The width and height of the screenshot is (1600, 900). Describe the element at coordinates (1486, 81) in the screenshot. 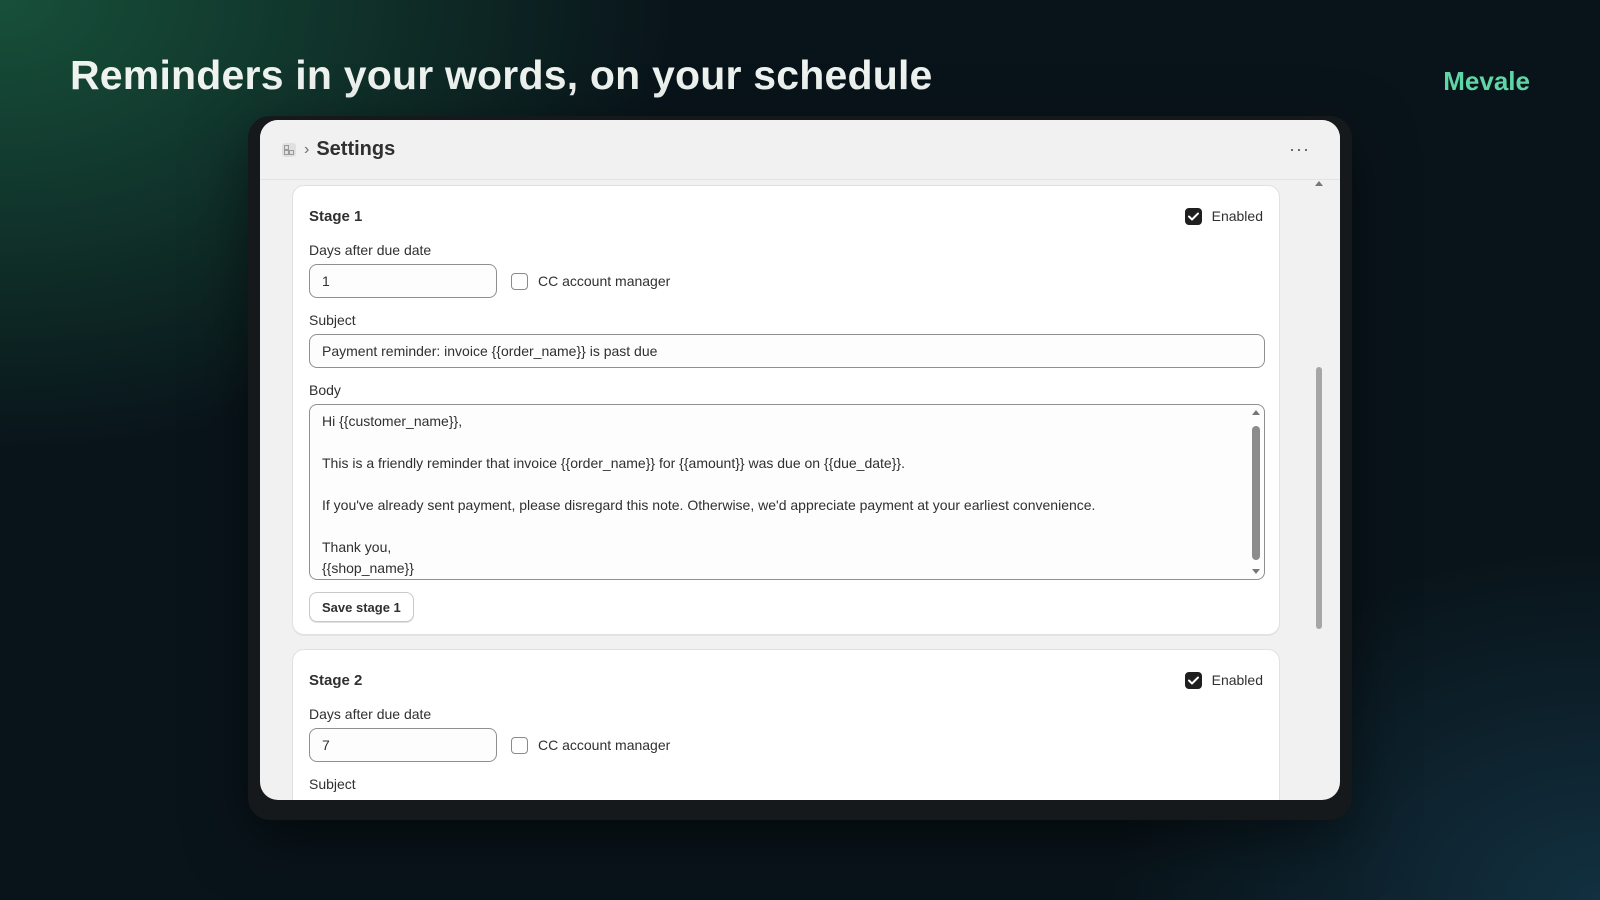

I see `brand-logo-text: Mevale` at that location.